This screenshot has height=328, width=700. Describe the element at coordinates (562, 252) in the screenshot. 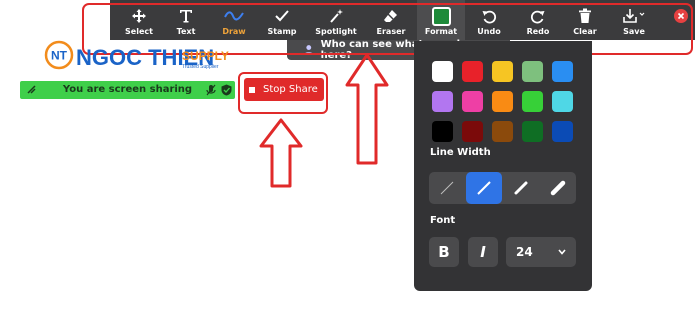

I see `chevron-down-icon` at that location.